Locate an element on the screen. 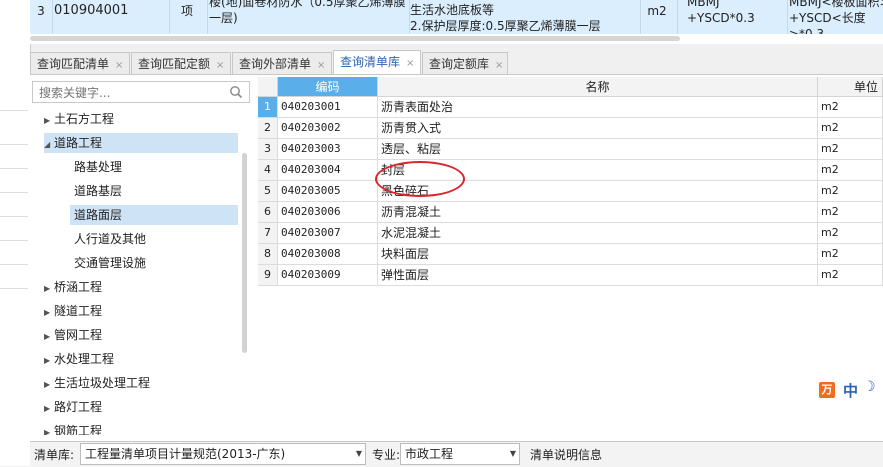  tab-quota-library: 查询定额库 × is located at coordinates (465, 63).